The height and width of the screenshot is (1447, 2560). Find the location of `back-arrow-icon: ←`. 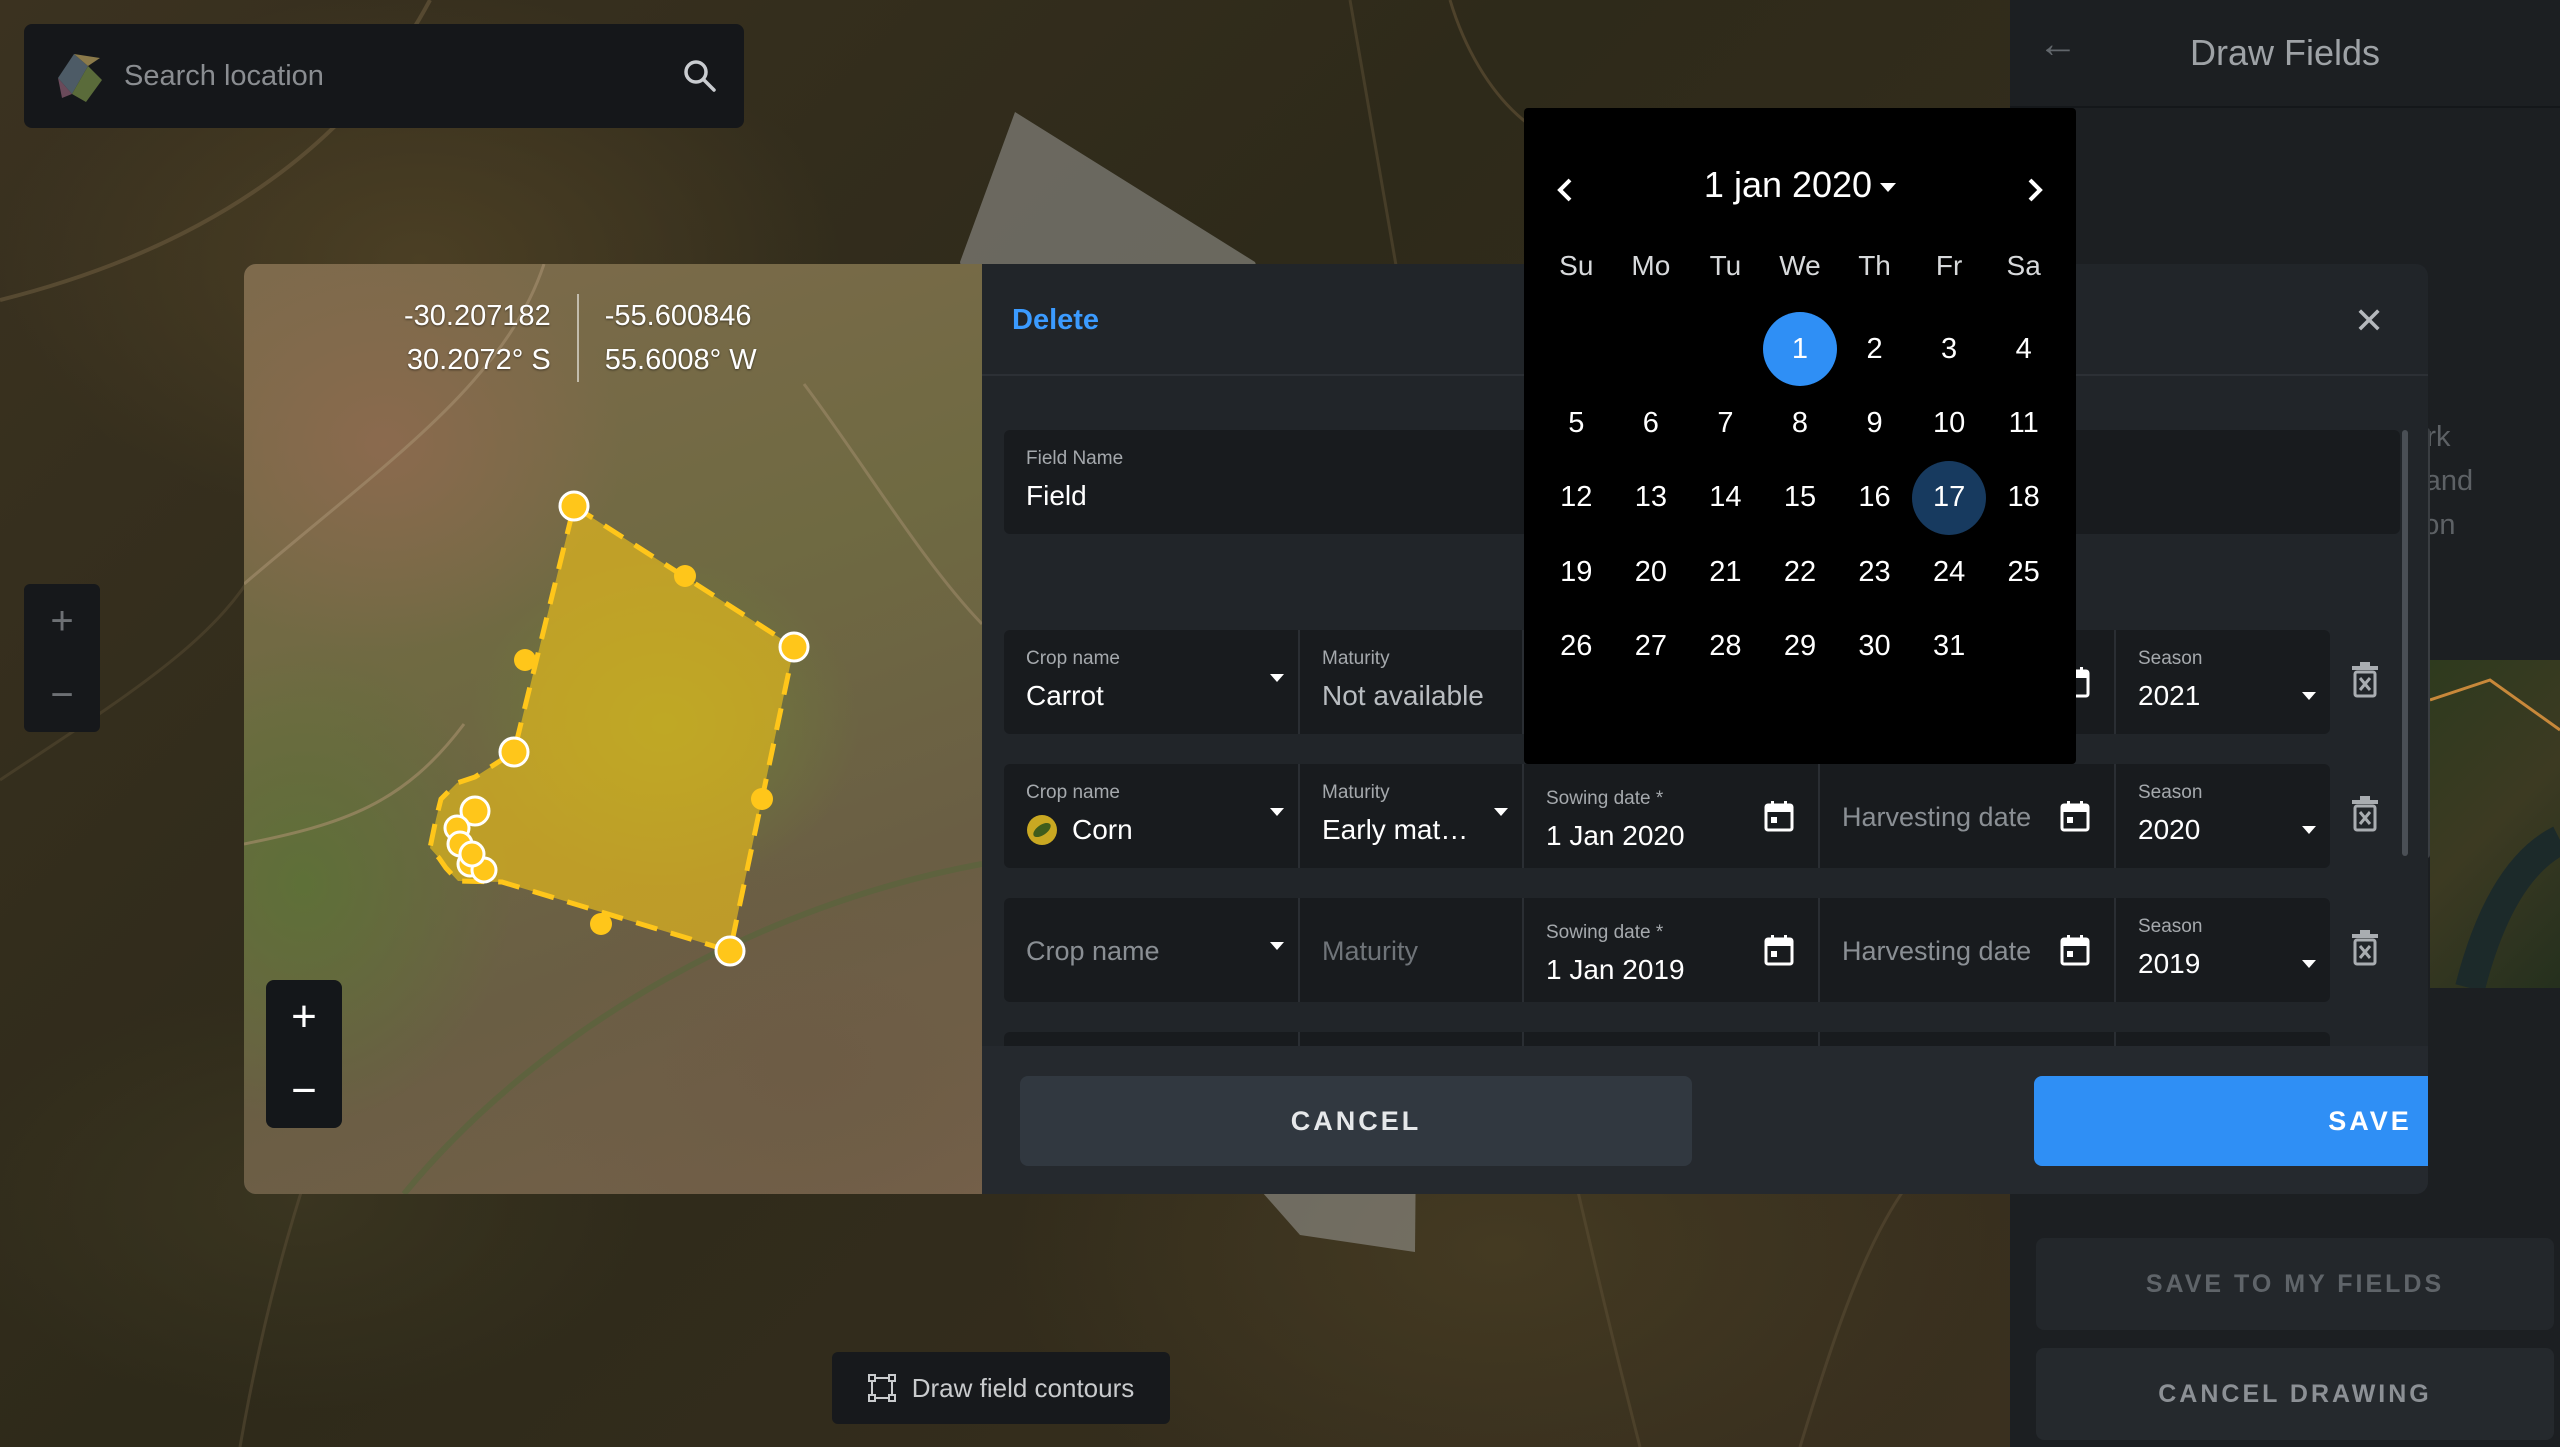

back-arrow-icon: ← is located at coordinates (2058, 44).